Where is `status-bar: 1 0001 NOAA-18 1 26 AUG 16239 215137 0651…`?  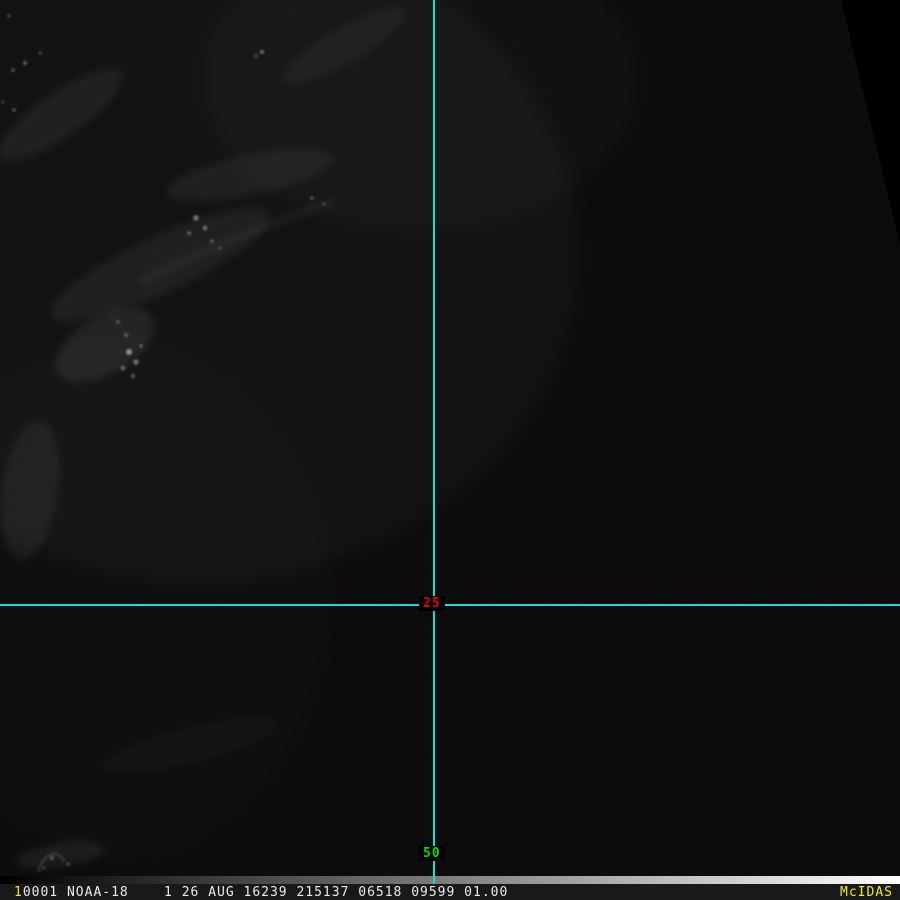 status-bar: 1 0001 NOAA-18 1 26 AUG 16239 215137 0651… is located at coordinates (450, 892).